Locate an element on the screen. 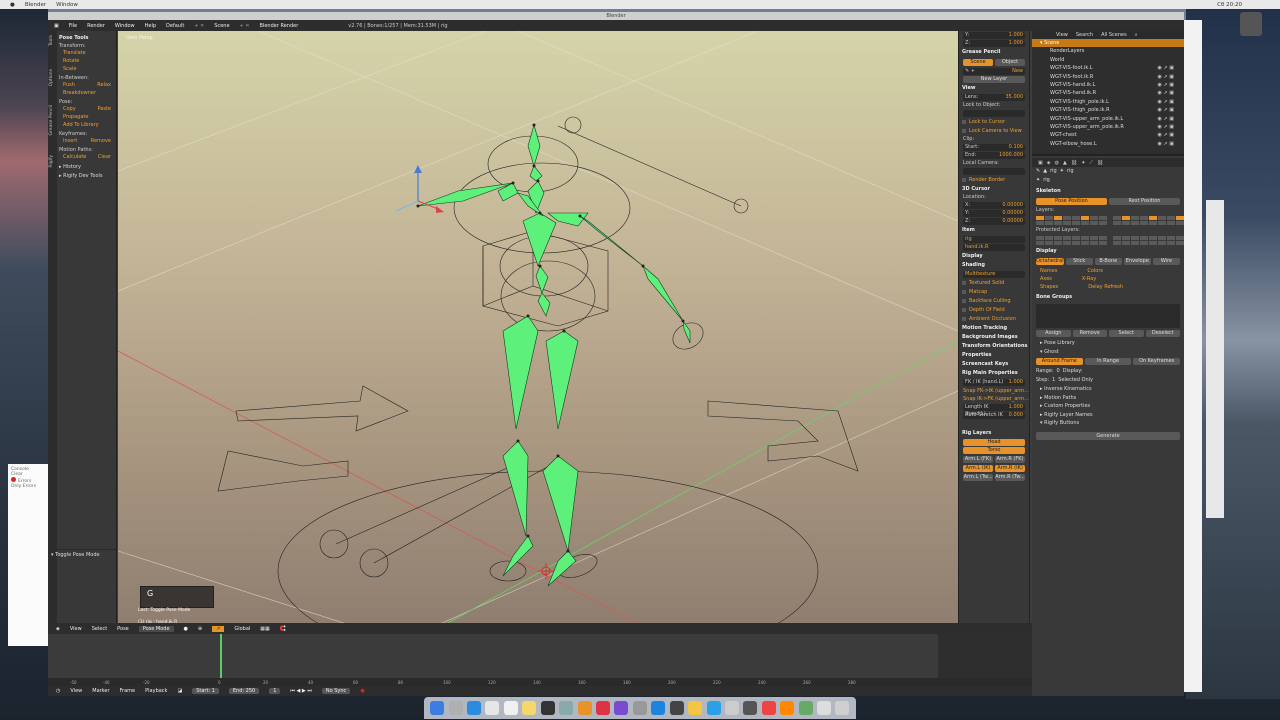 The width and height of the screenshot is (1280, 720). shapes-checkbox: Shapes is located at coordinates (1049, 287).